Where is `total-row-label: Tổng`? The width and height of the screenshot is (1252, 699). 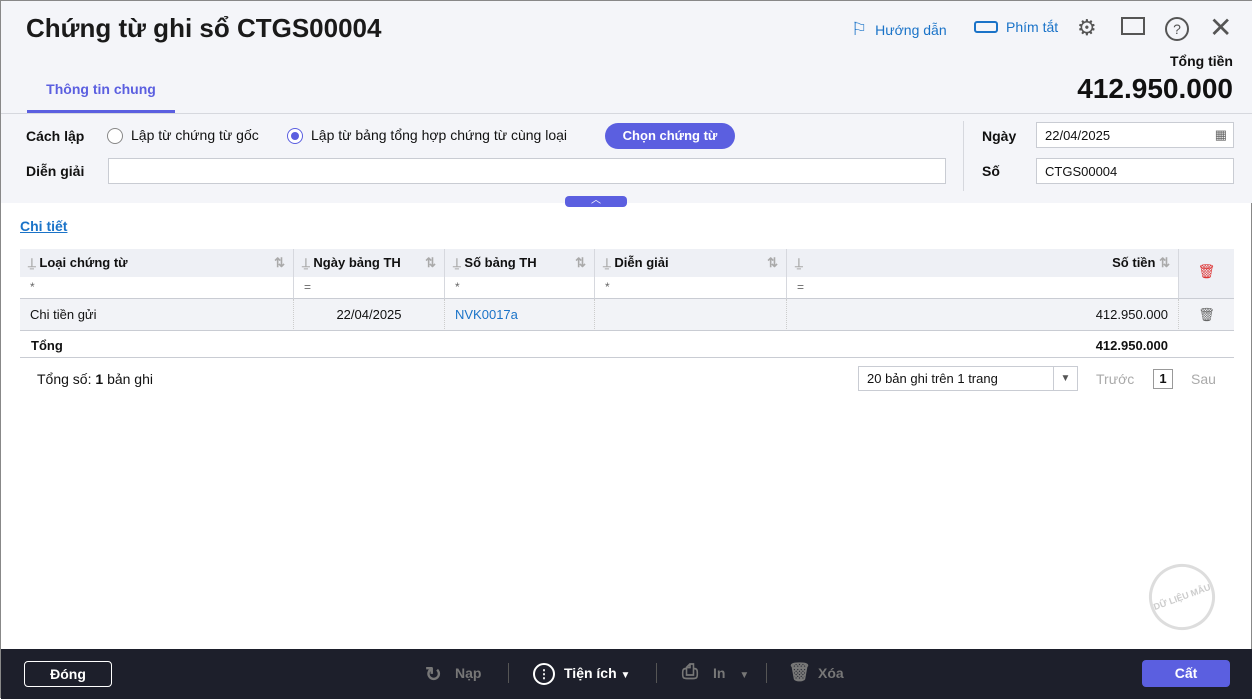 total-row-label: Tổng is located at coordinates (47, 345).